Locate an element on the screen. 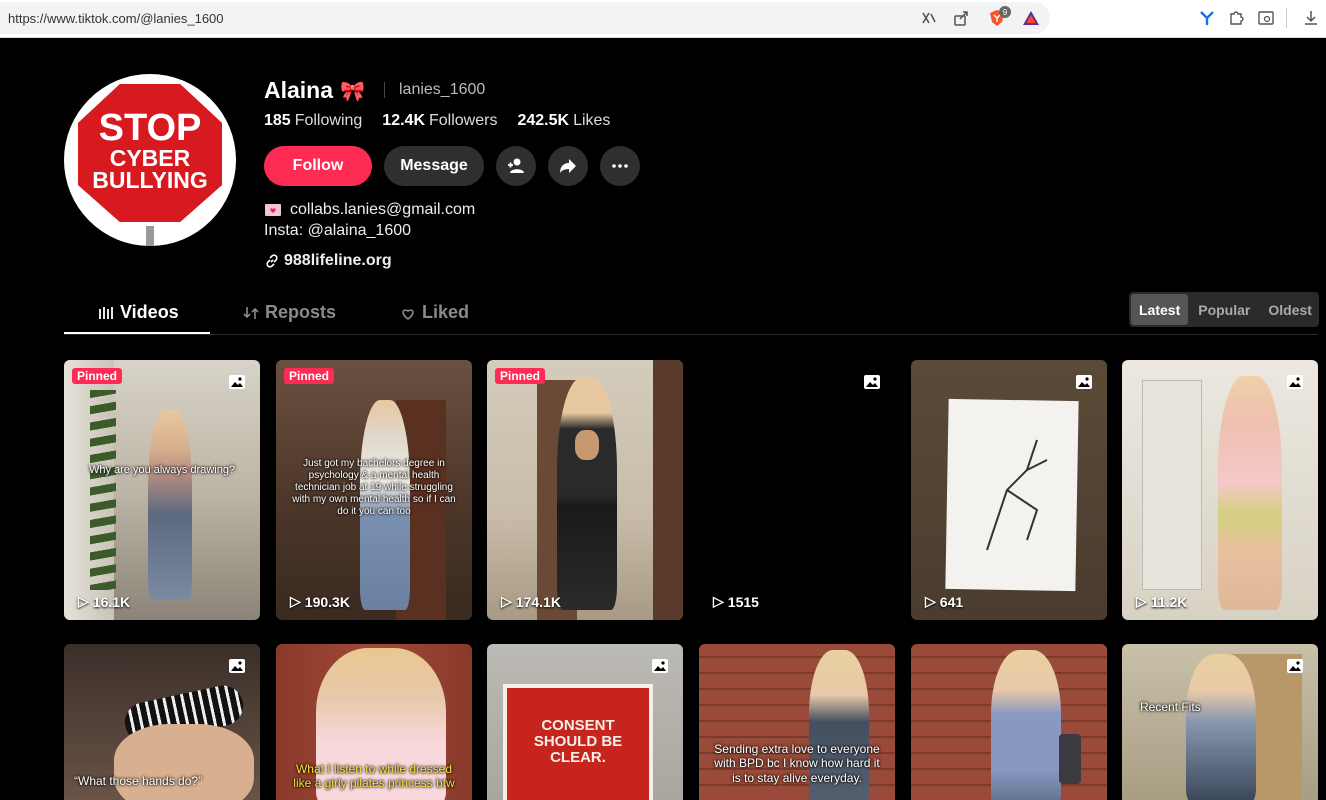  download-icon is located at coordinates (1311, 18).